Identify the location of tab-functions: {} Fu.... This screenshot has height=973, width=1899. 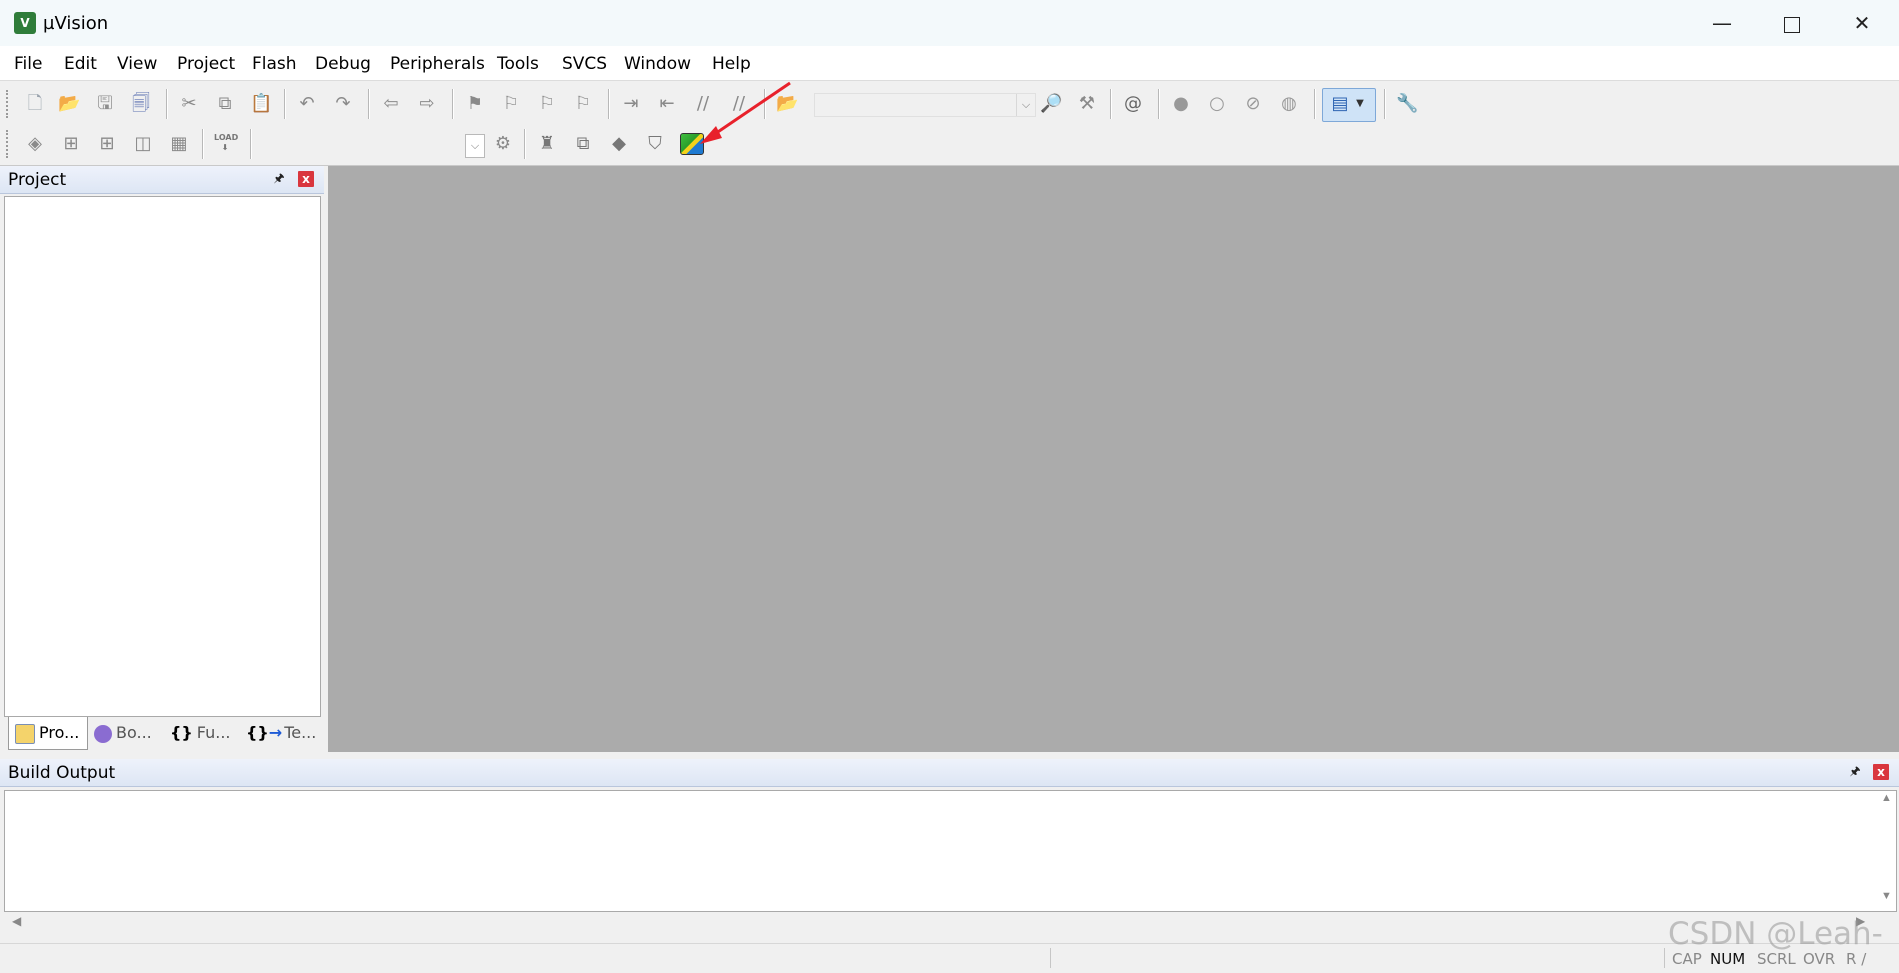
(201, 733).